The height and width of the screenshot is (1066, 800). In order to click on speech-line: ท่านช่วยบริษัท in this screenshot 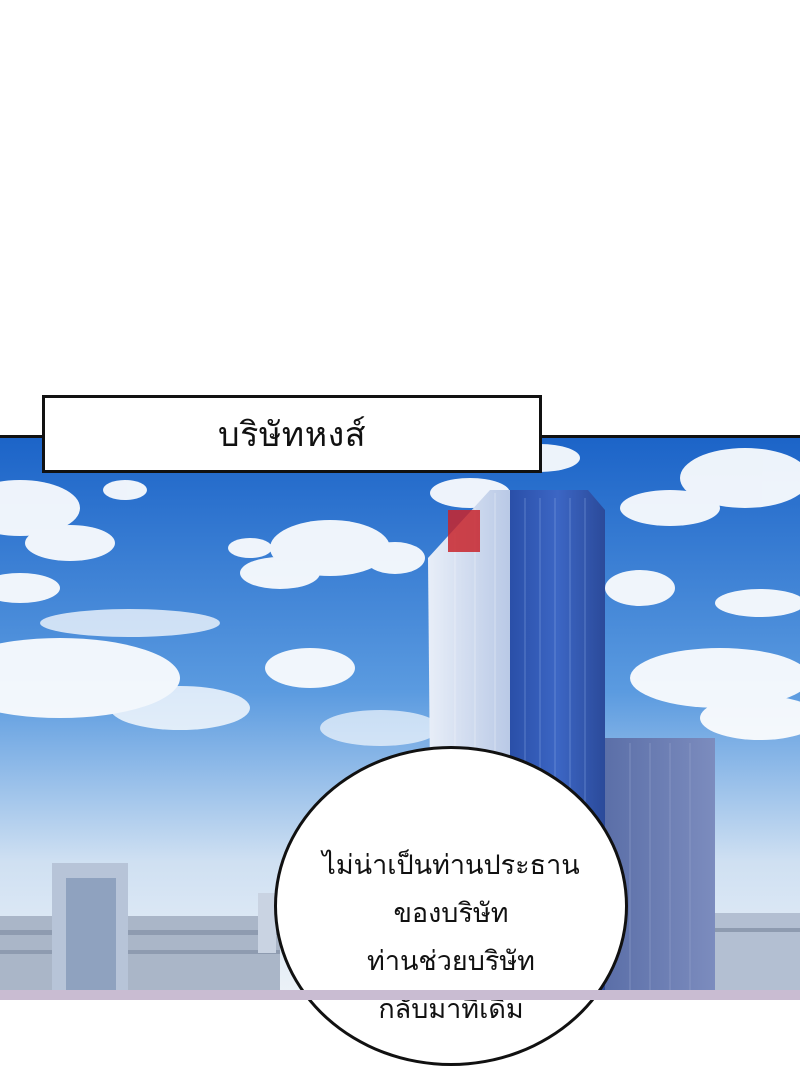, I will do `click(451, 961)`.